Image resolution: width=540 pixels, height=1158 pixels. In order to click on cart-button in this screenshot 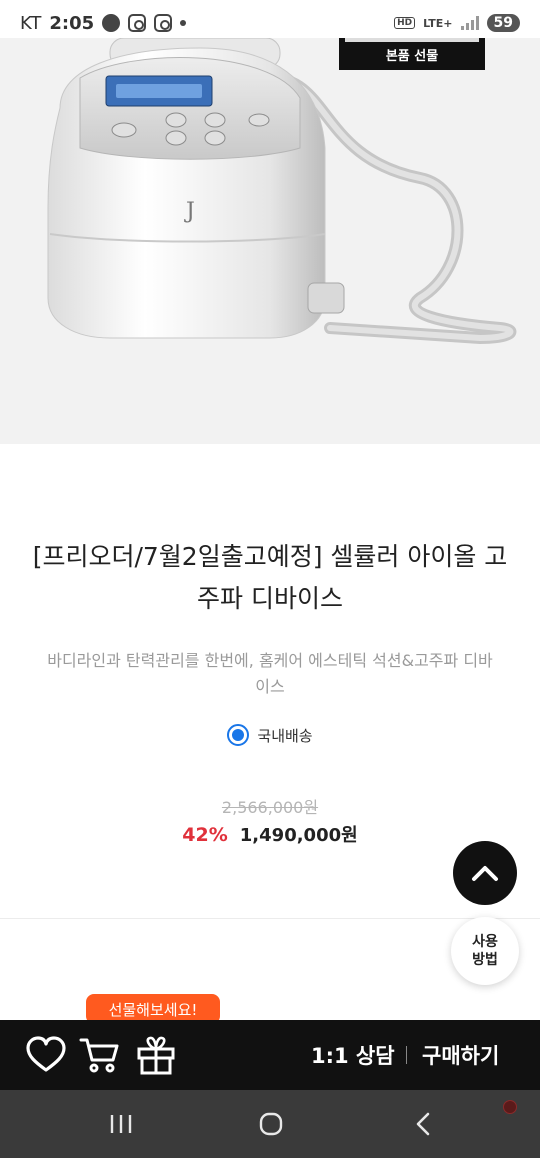, I will do `click(100, 1055)`.